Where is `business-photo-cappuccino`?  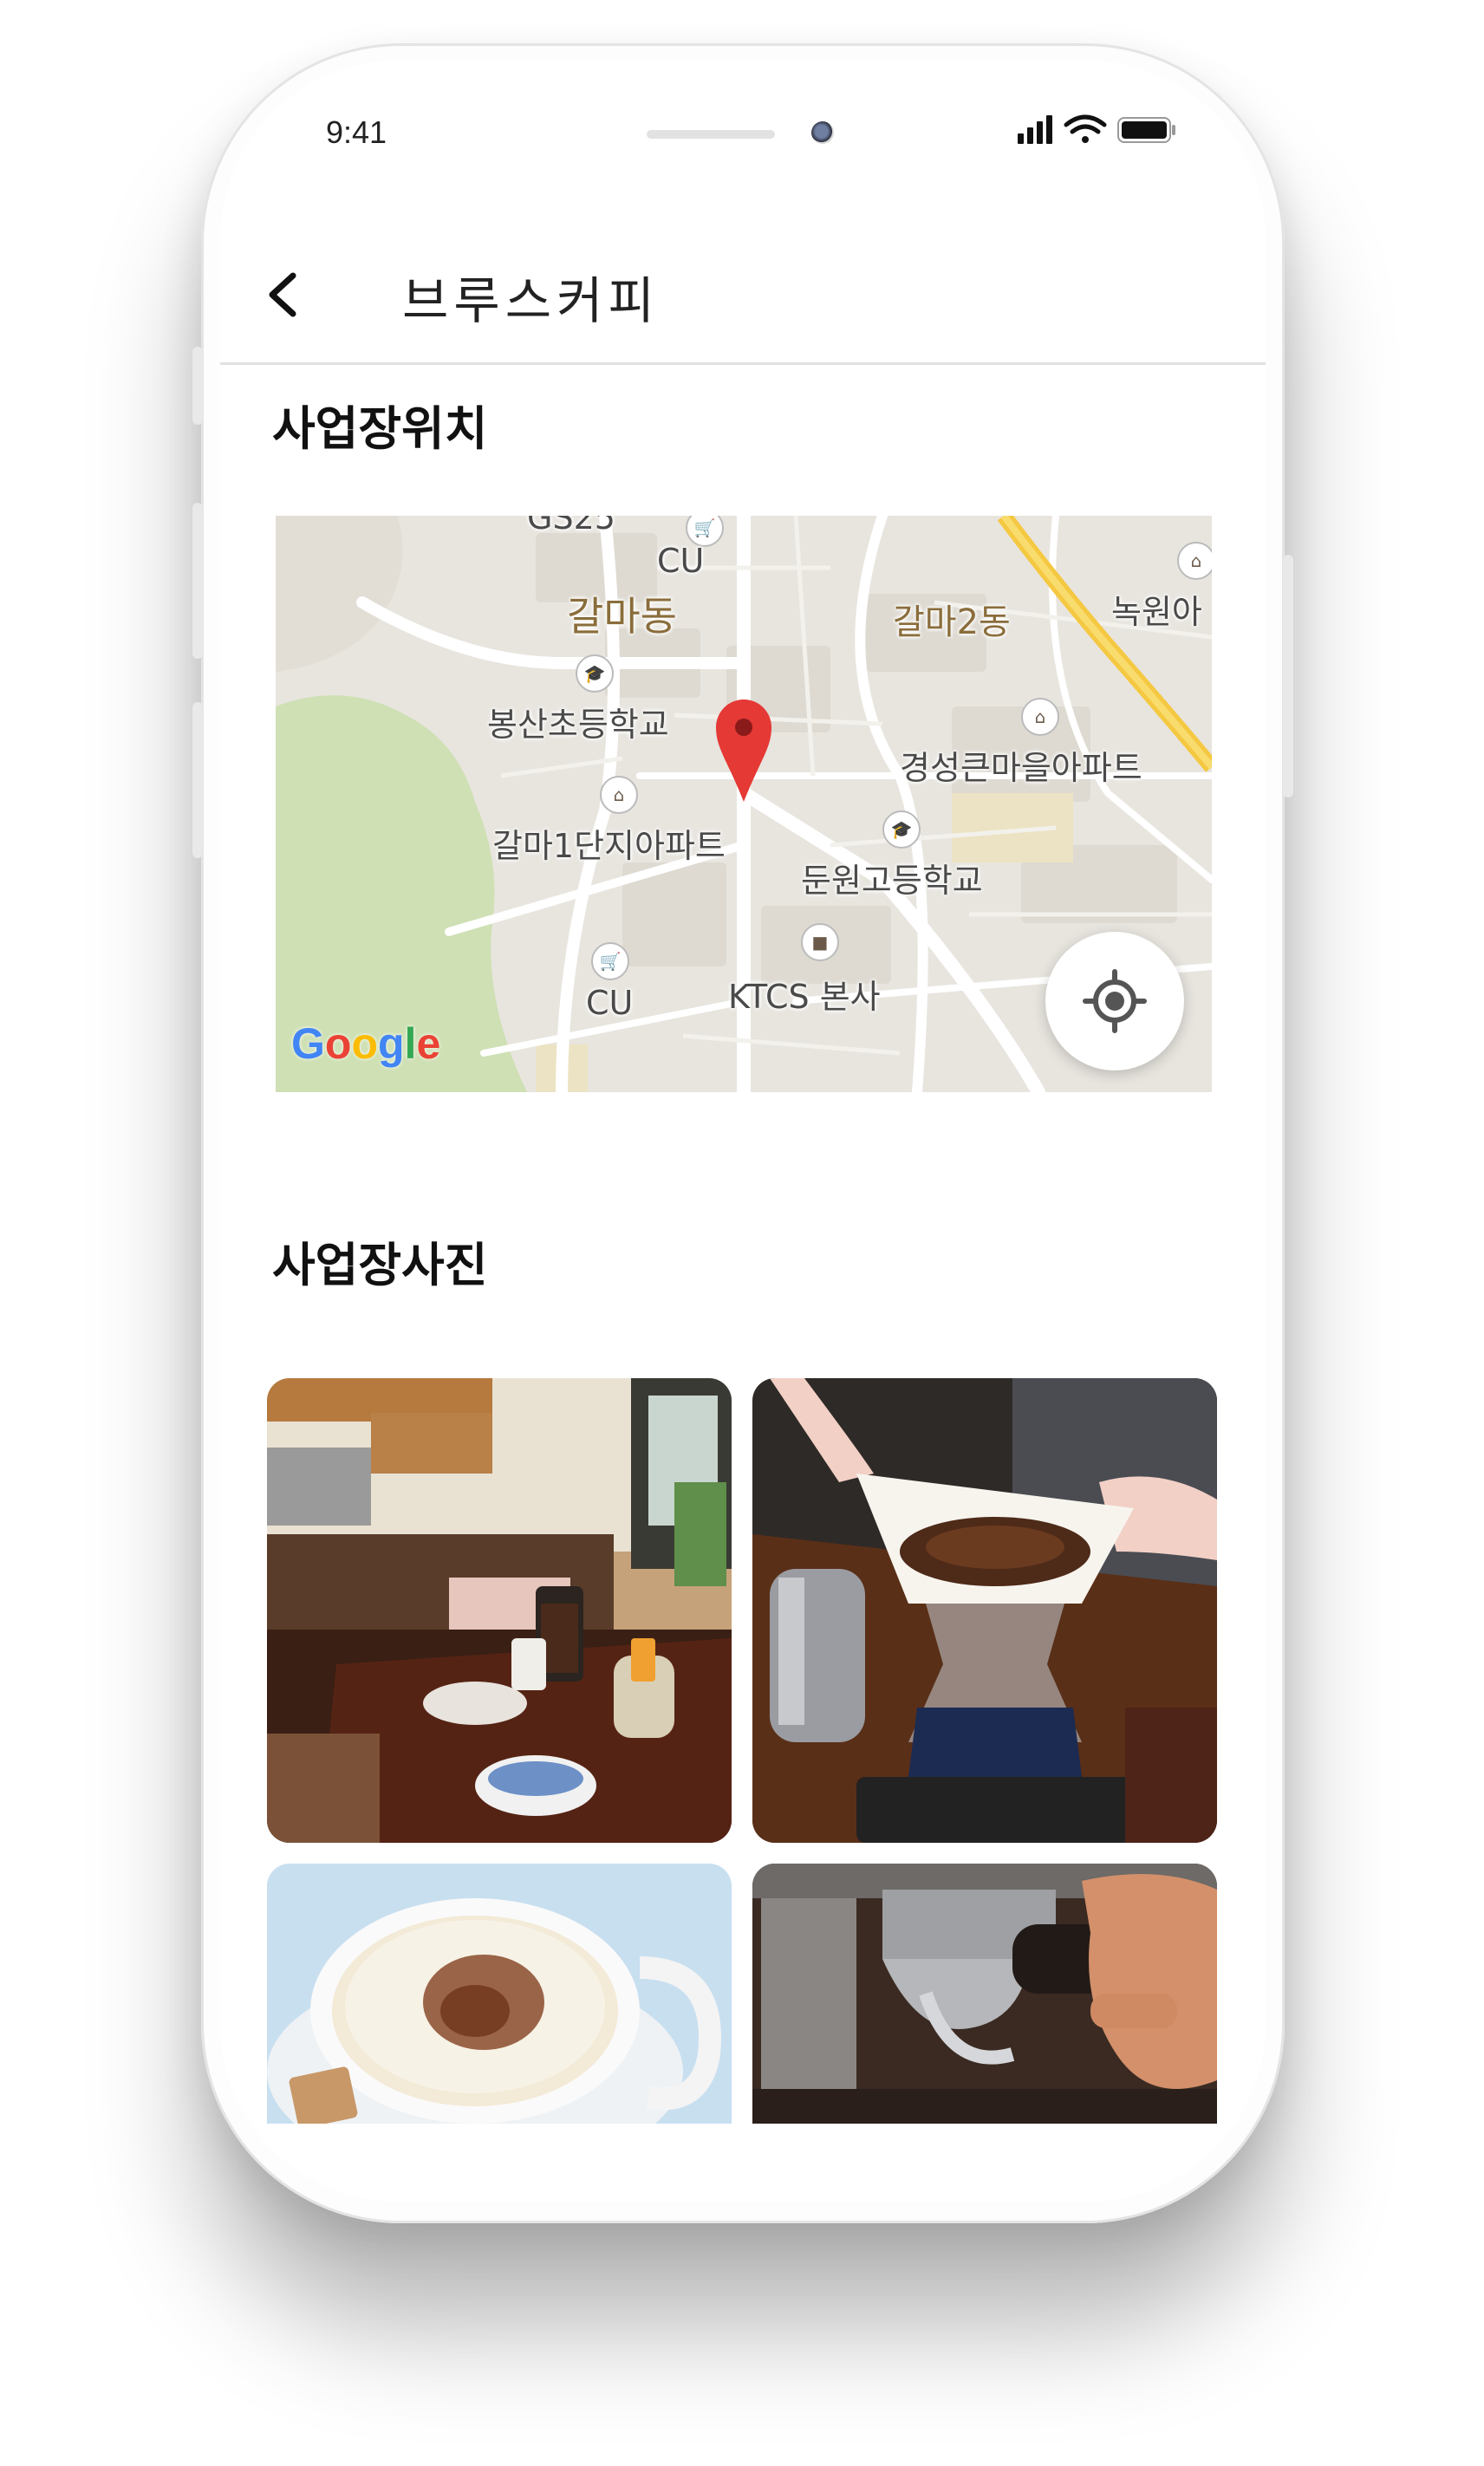 business-photo-cappuccino is located at coordinates (499, 1994).